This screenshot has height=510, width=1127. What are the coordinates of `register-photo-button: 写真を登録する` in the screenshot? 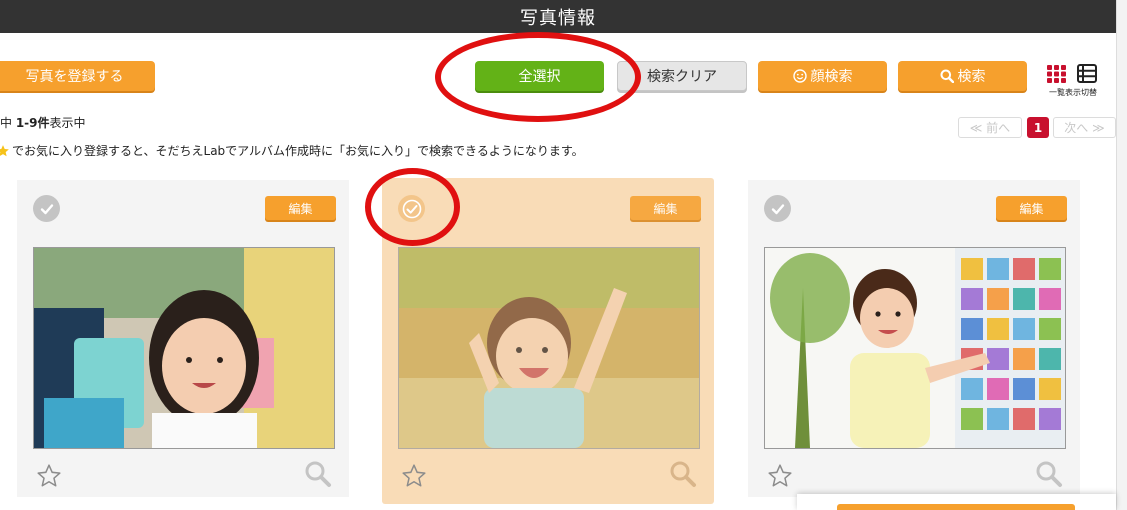 It's located at (77, 76).